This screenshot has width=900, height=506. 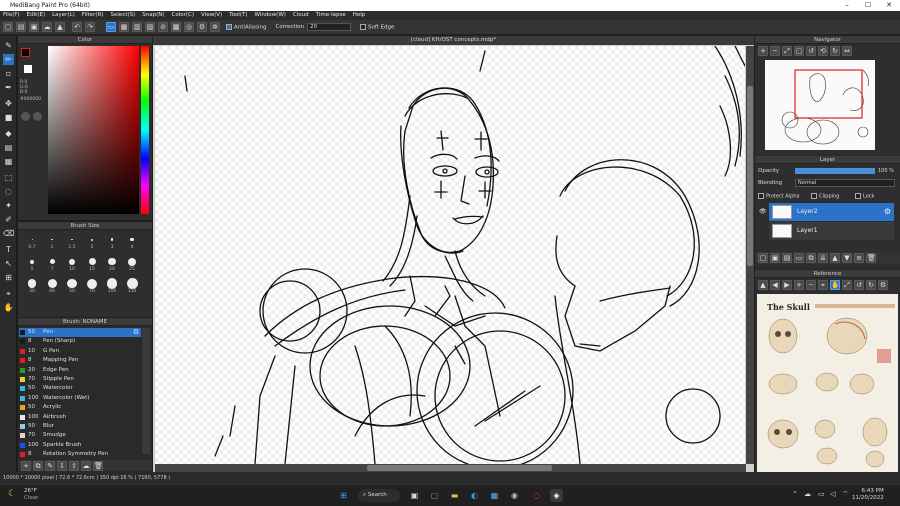 What do you see at coordinates (835, 285) in the screenshot?
I see `reference-hand-icon: ✋` at bounding box center [835, 285].